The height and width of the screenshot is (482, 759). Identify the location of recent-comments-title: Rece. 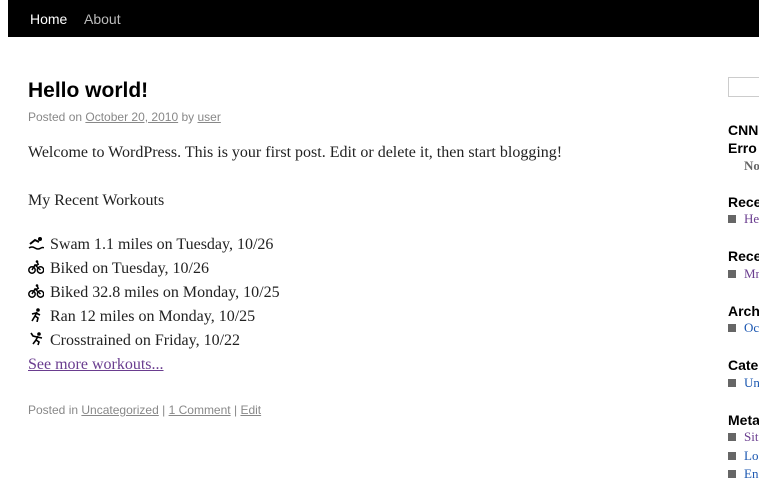
(743, 256).